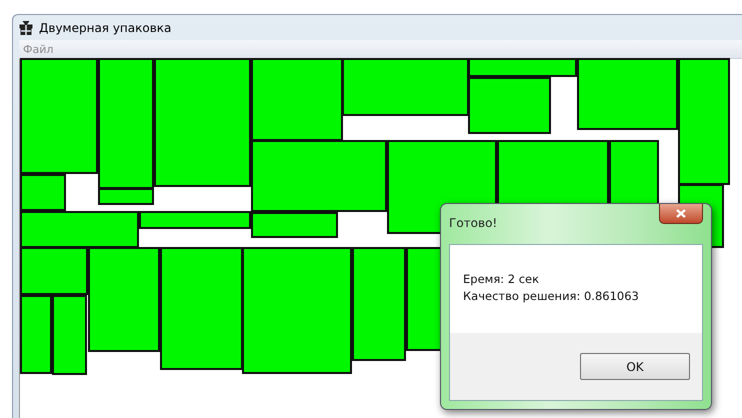  I want to click on ok-button: OK, so click(635, 366).